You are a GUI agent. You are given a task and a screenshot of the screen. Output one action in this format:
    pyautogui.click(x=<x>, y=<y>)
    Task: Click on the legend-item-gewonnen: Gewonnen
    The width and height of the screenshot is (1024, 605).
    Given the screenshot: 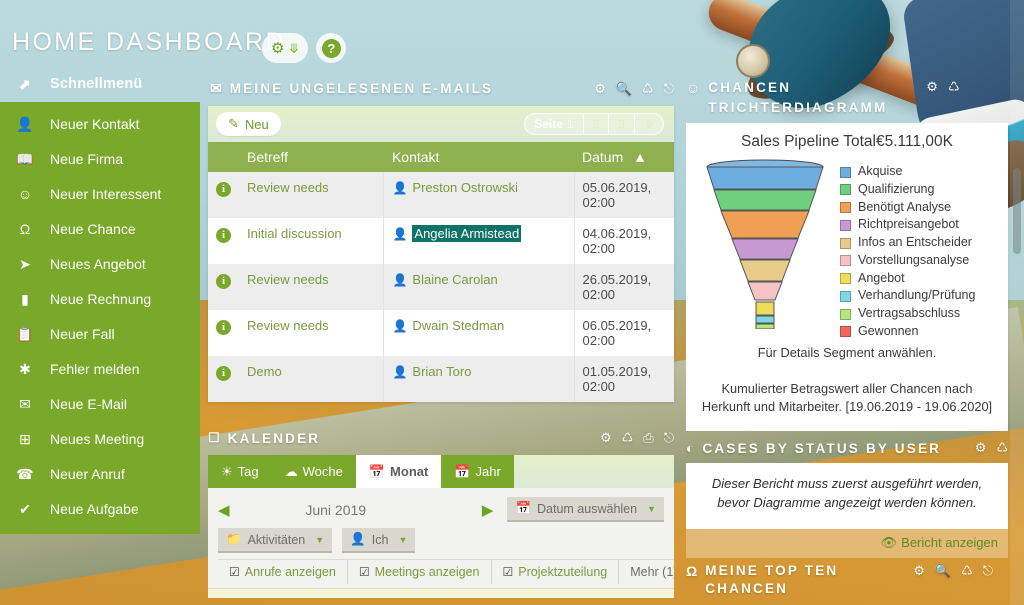 What is the action you would take?
    pyautogui.click(x=920, y=332)
    